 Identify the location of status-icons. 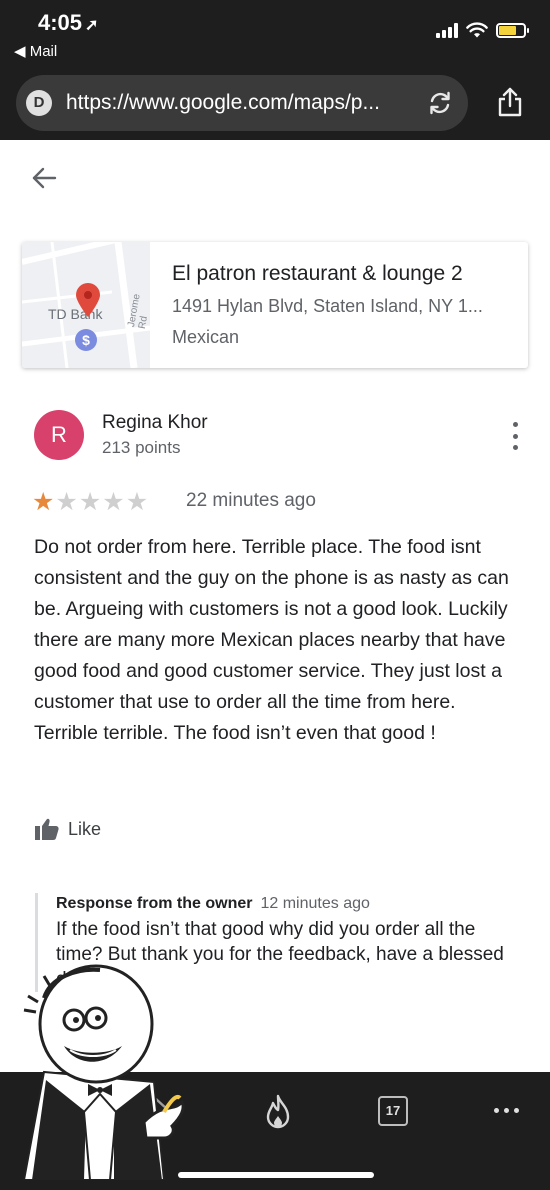
(482, 30).